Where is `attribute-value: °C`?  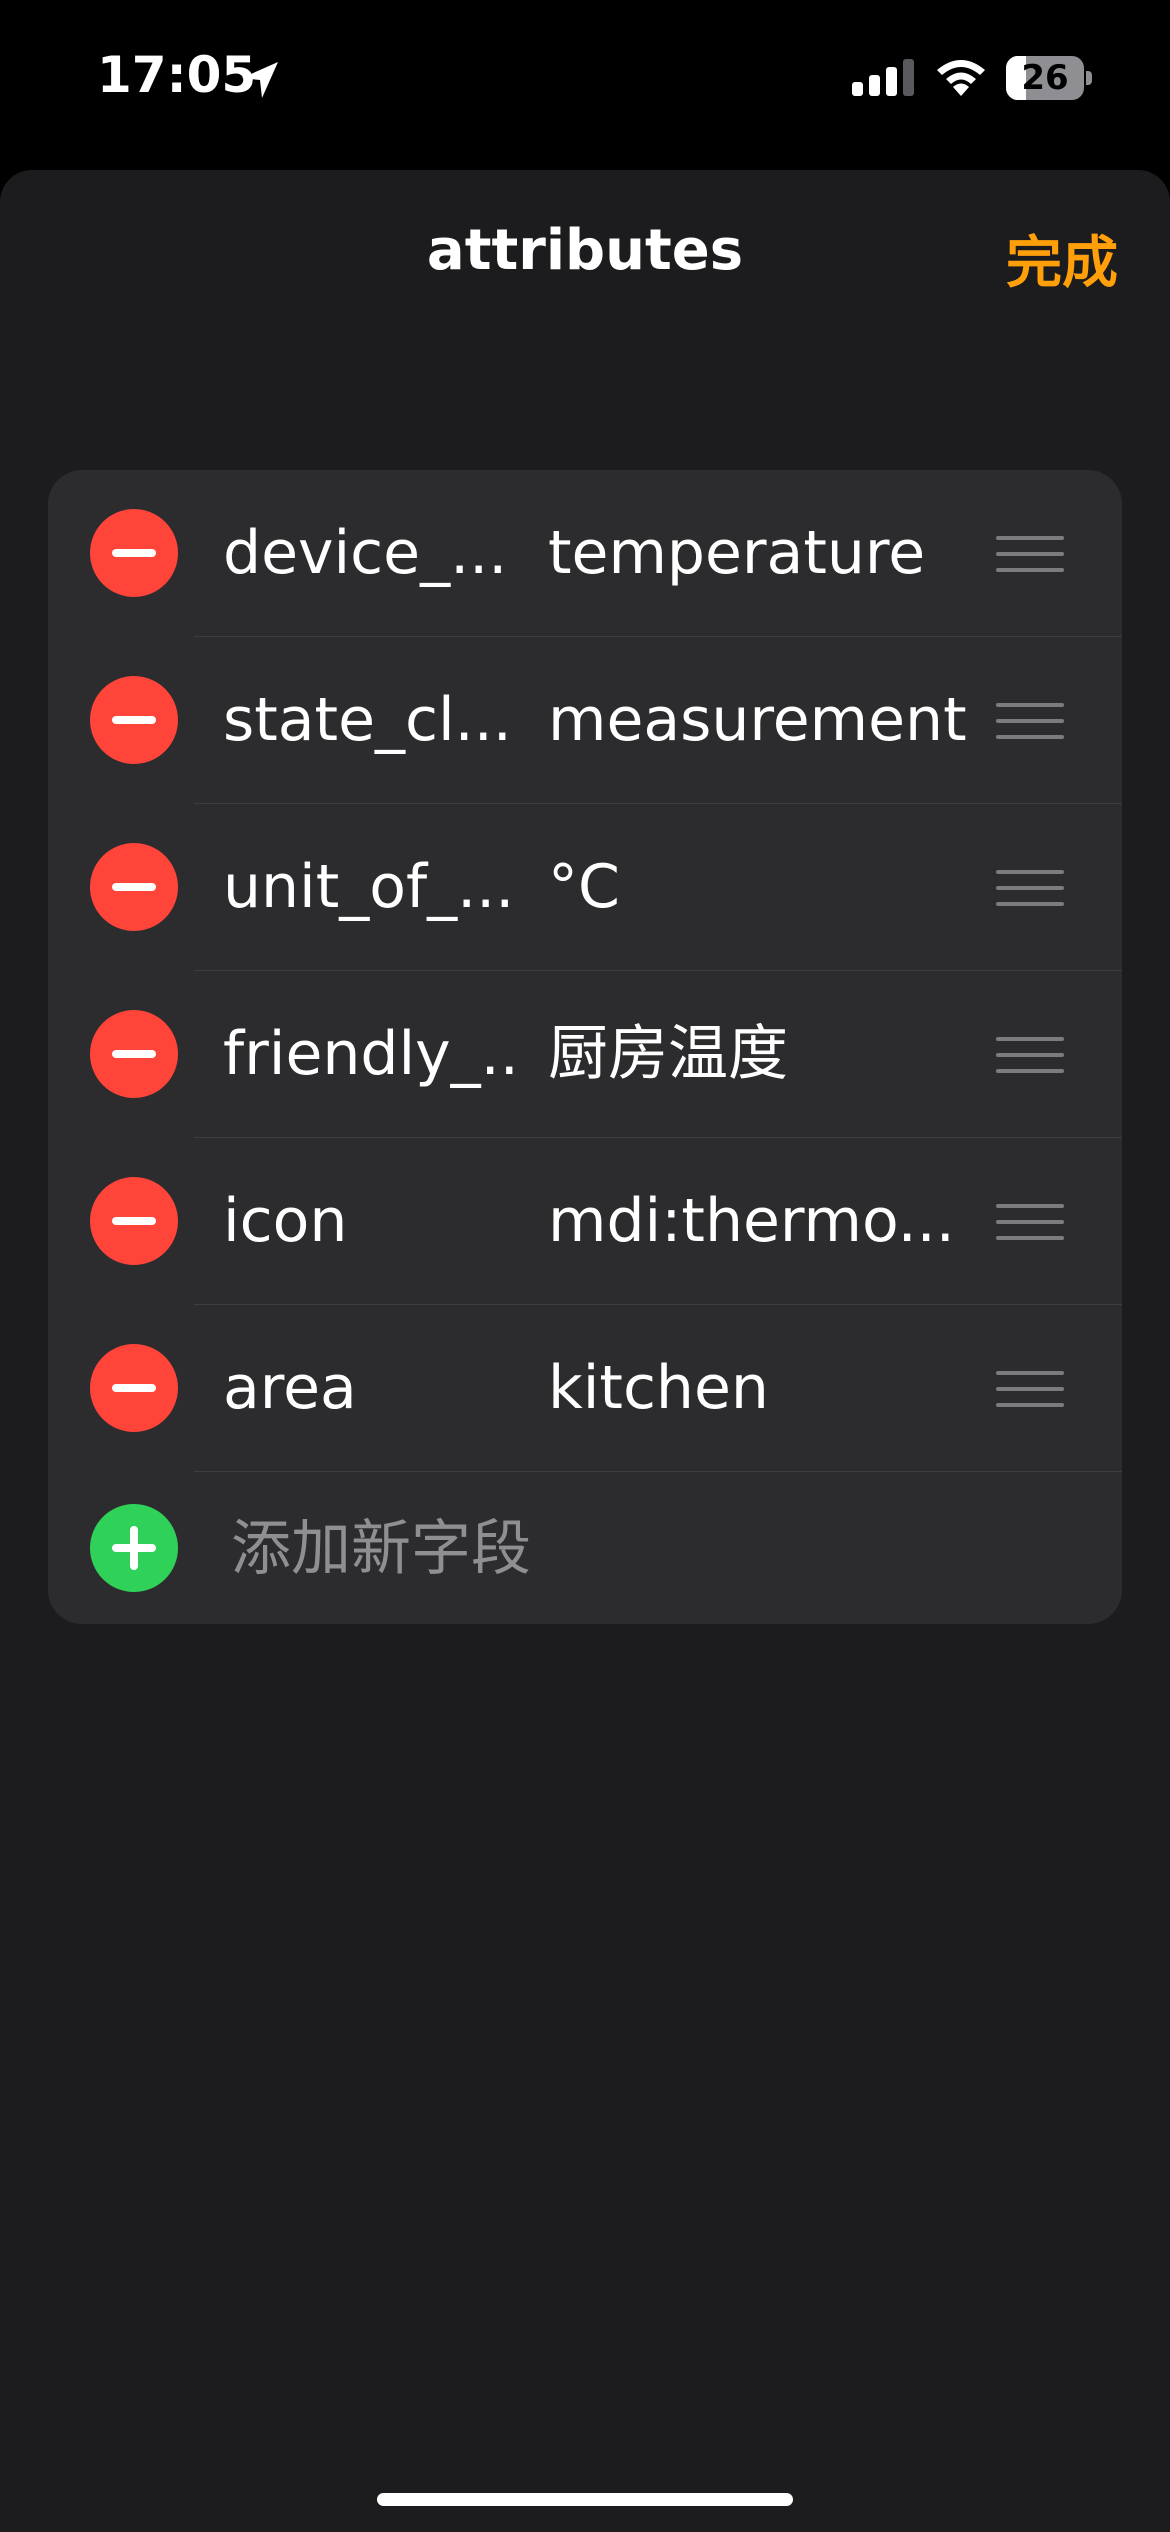
attribute-value: °C is located at coordinates (768, 887).